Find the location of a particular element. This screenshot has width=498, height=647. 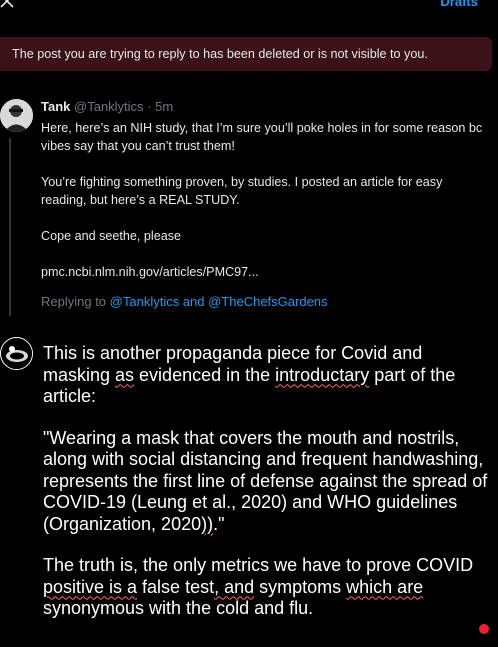

post-header: Tank @Tanklytics · 5m is located at coordinates (107, 106).